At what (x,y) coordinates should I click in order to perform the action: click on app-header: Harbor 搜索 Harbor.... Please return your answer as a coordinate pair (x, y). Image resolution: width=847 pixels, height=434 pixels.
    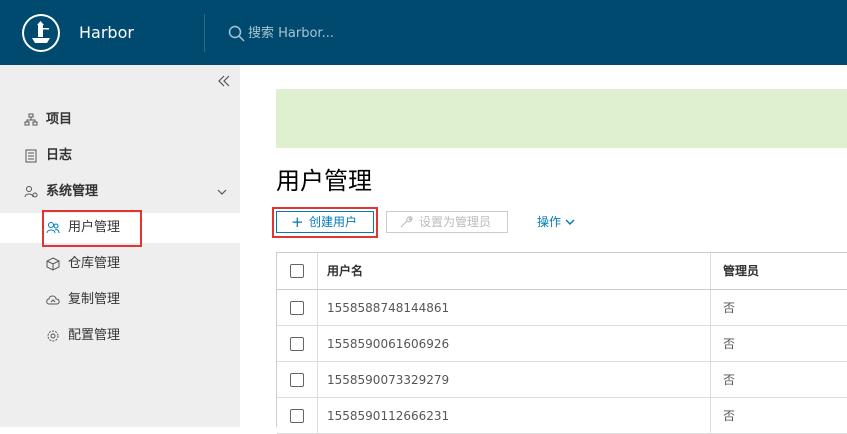
    Looking at the image, I should click on (423, 32).